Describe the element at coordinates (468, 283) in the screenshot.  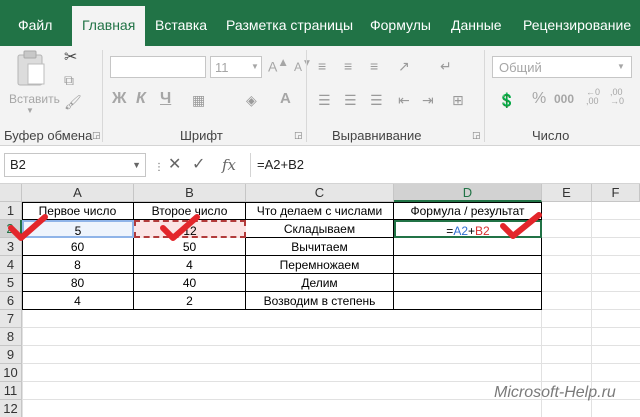
I see `cell-d5` at that location.